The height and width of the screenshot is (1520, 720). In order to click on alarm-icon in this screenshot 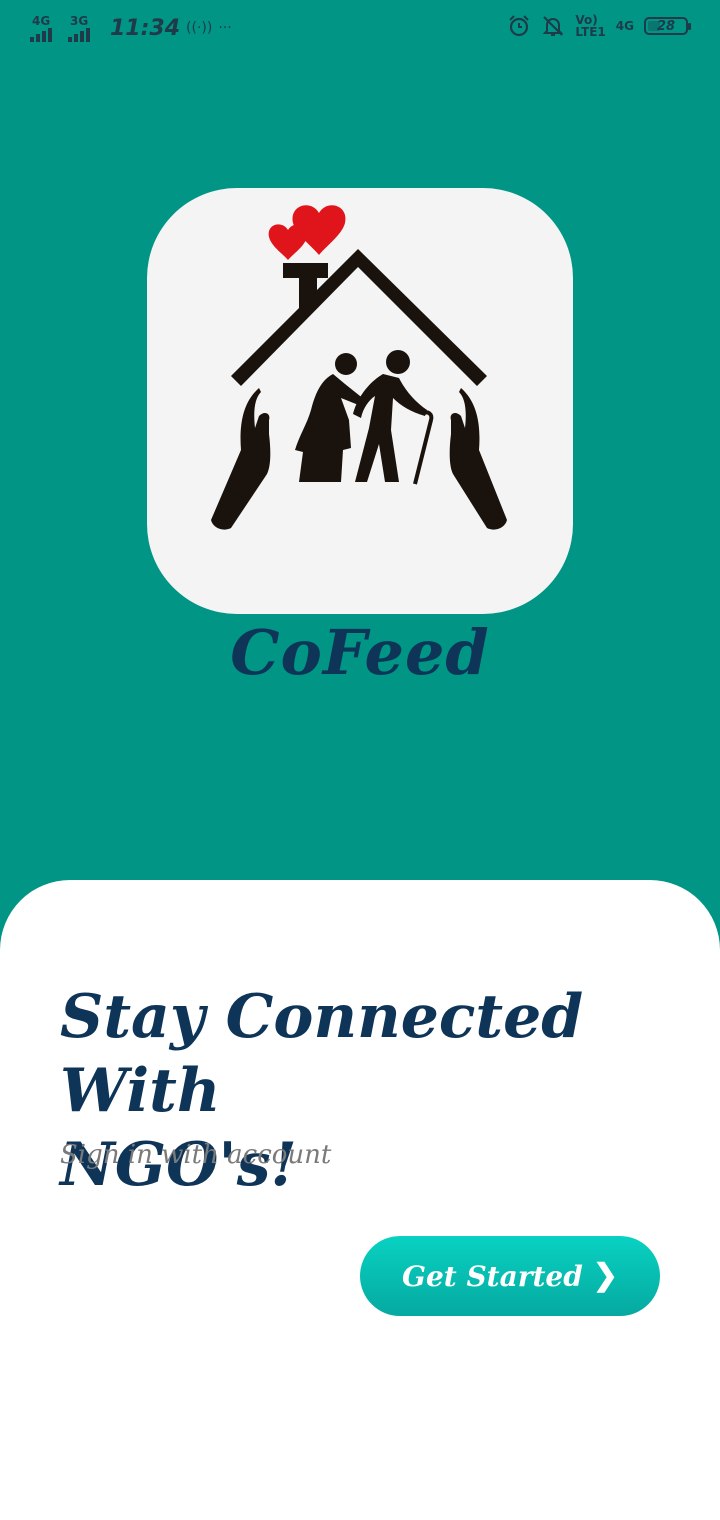, I will do `click(519, 26)`.